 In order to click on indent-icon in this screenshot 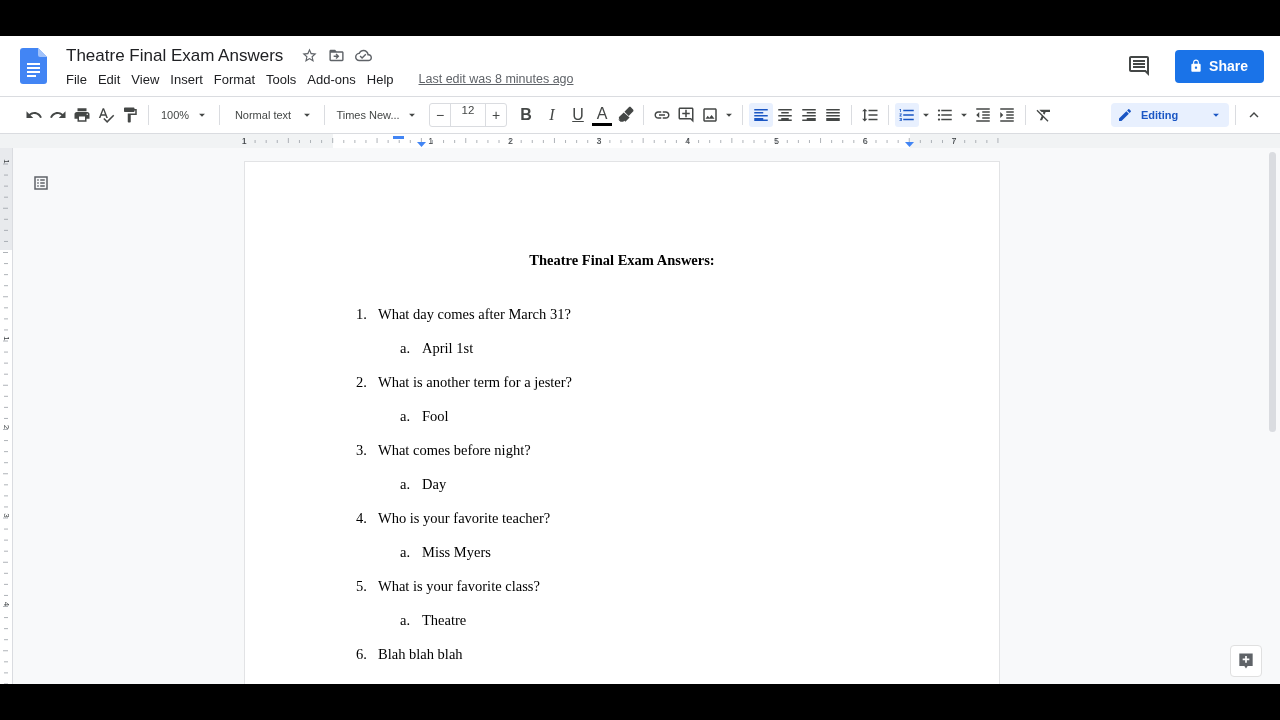, I will do `click(1007, 115)`.